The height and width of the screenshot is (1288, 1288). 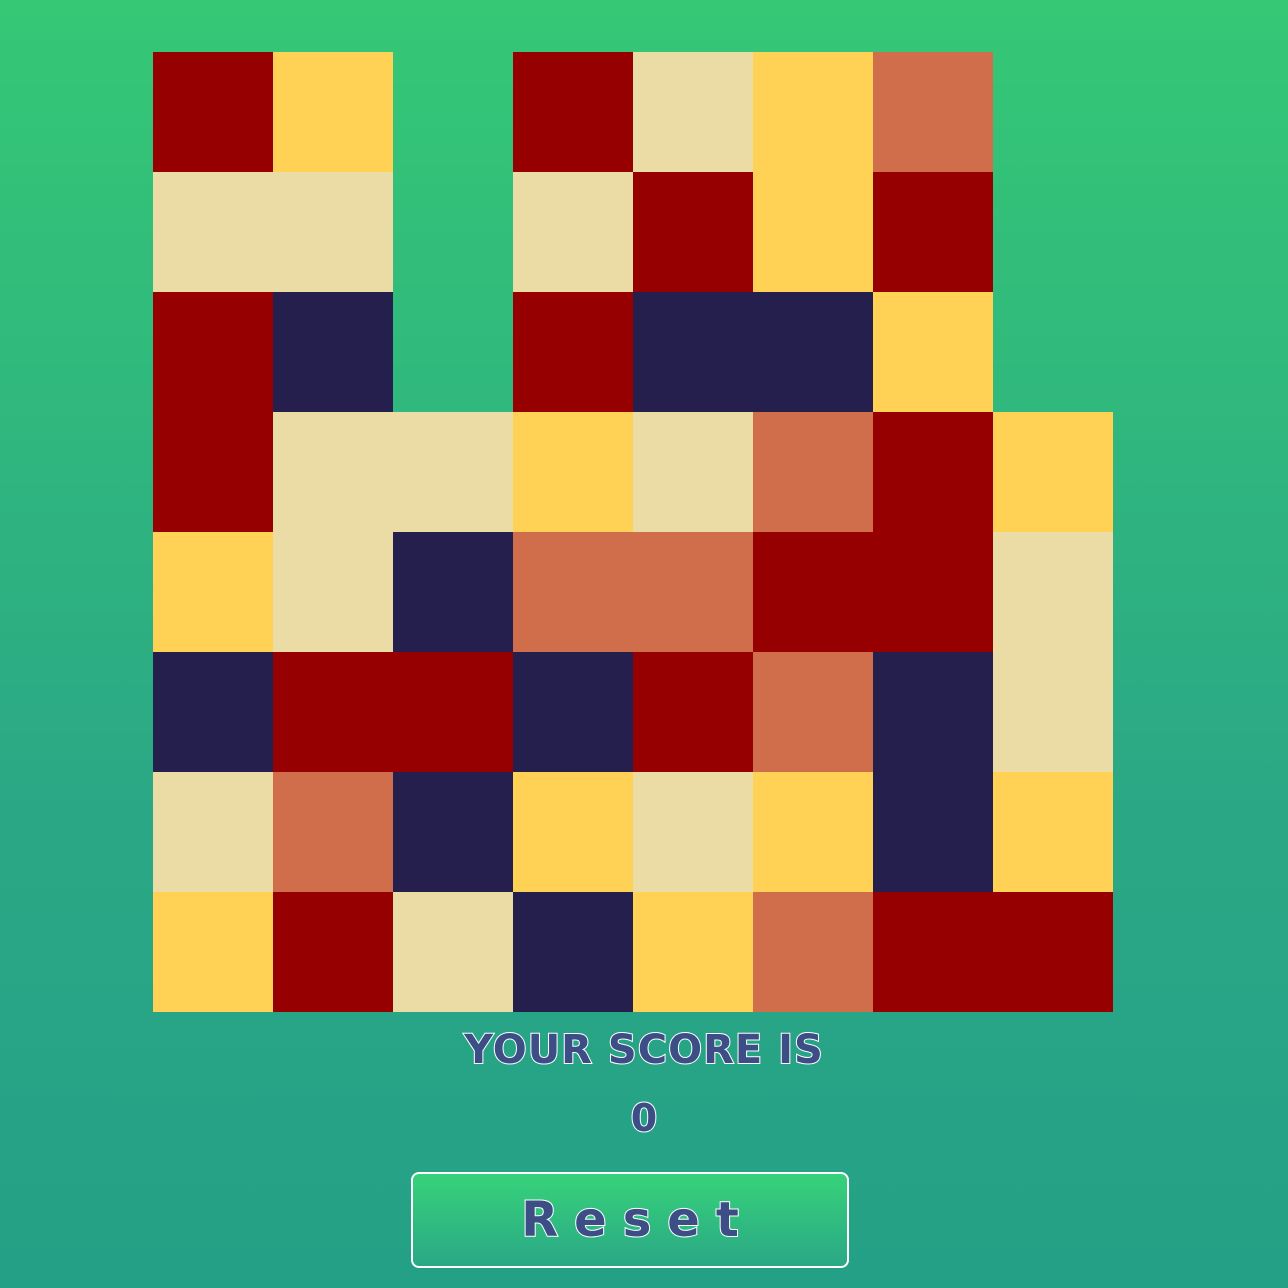 What do you see at coordinates (643, 1050) in the screenshot?
I see `score-label: YOUR SCORE IS` at bounding box center [643, 1050].